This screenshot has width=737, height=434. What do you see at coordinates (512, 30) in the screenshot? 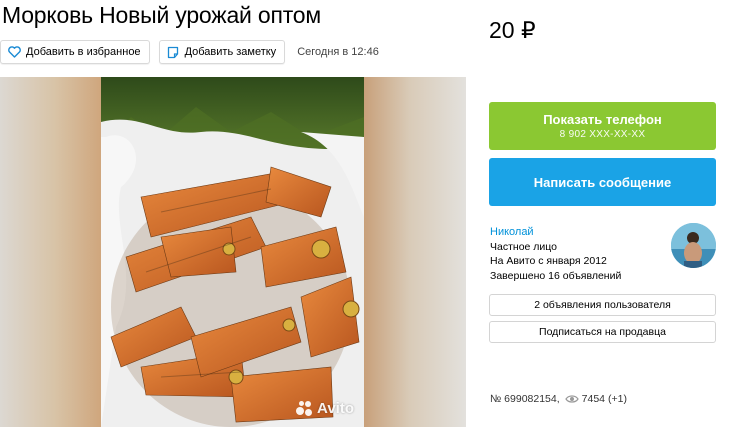
I see `listing-price: 20 ₽` at bounding box center [512, 30].